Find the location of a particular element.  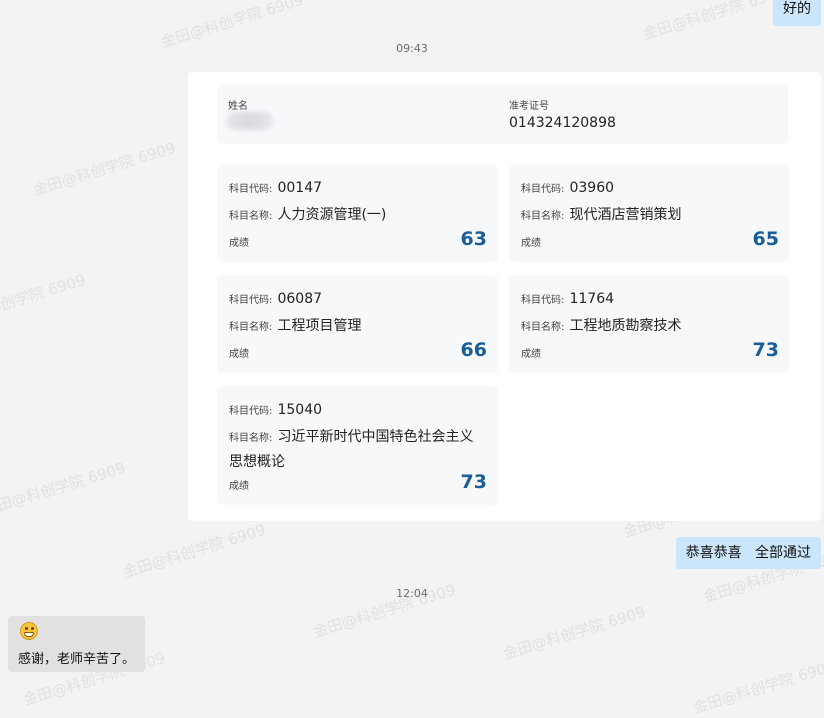

subject-card: 科目代码: 03960 科目名称: 现代酒店营销策划 成绩 65 is located at coordinates (649, 213).